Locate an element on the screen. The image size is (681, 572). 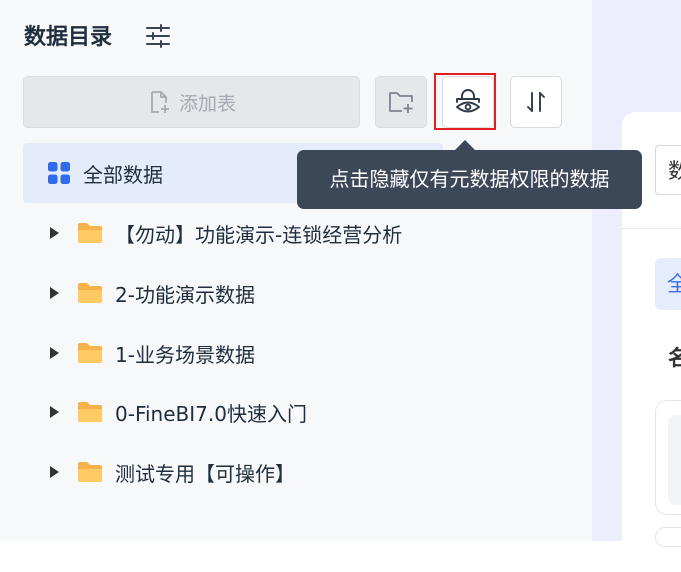
right-divider is located at coordinates (651, 228).